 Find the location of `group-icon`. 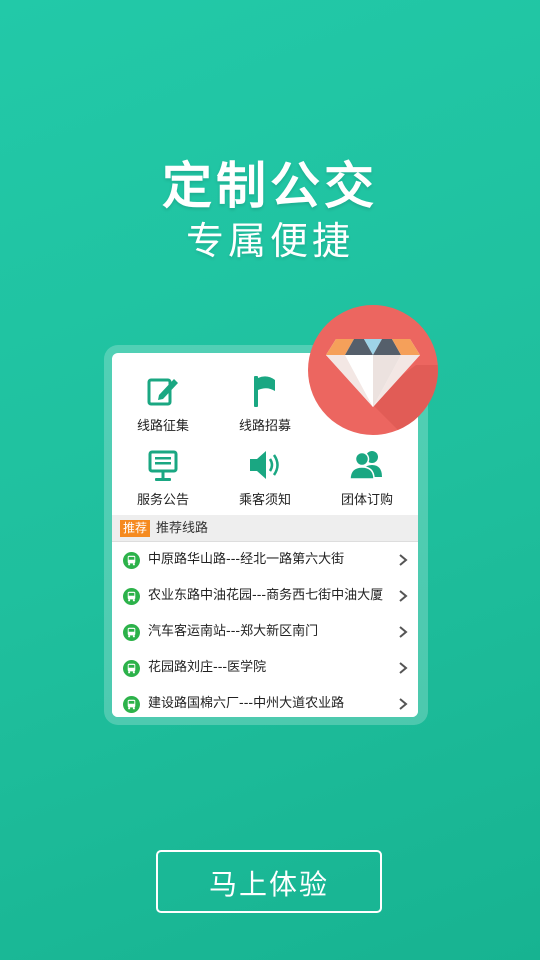

group-icon is located at coordinates (365, 465).